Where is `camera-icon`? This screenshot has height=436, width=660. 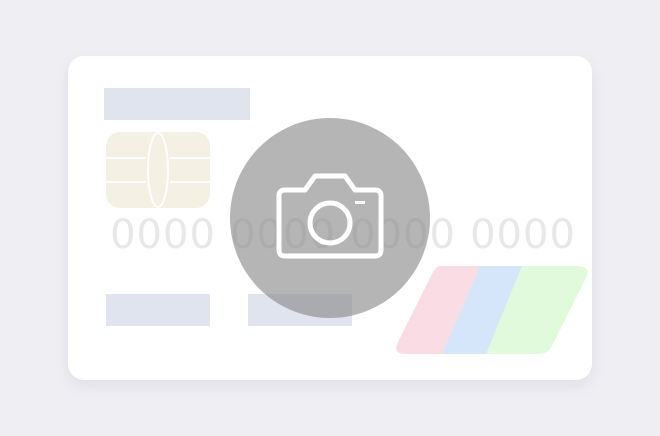 camera-icon is located at coordinates (330, 218).